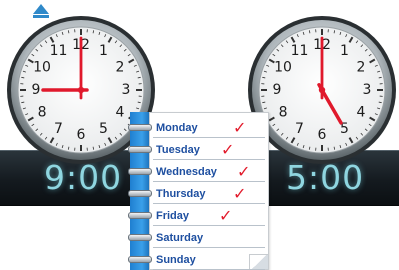 The width and height of the screenshot is (399, 270). I want to click on clock-number: 5, so click(103, 129).